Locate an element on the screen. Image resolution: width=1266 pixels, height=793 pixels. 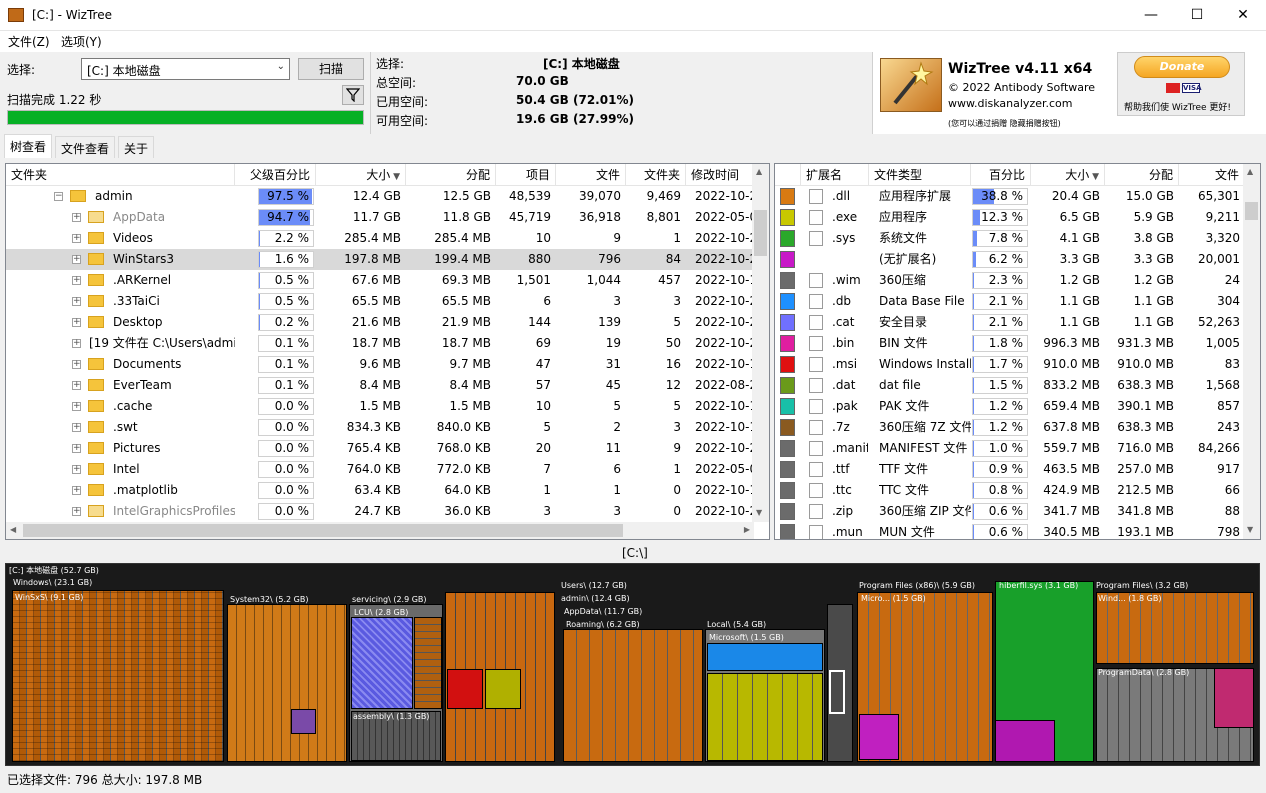
col-files: 文件 is located at coordinates (591, 175).